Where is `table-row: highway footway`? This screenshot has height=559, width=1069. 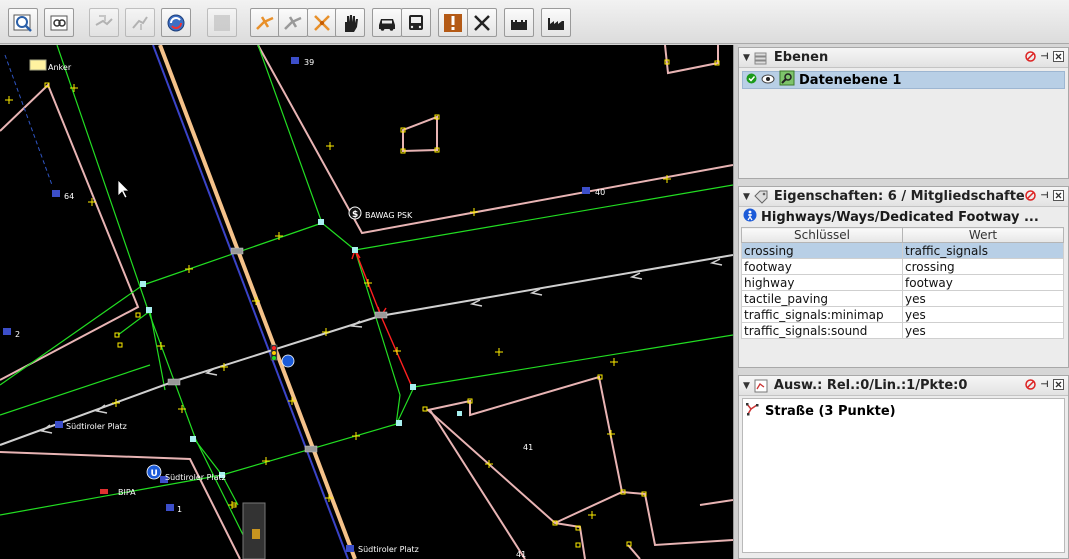 table-row: highway footway is located at coordinates (902, 282).